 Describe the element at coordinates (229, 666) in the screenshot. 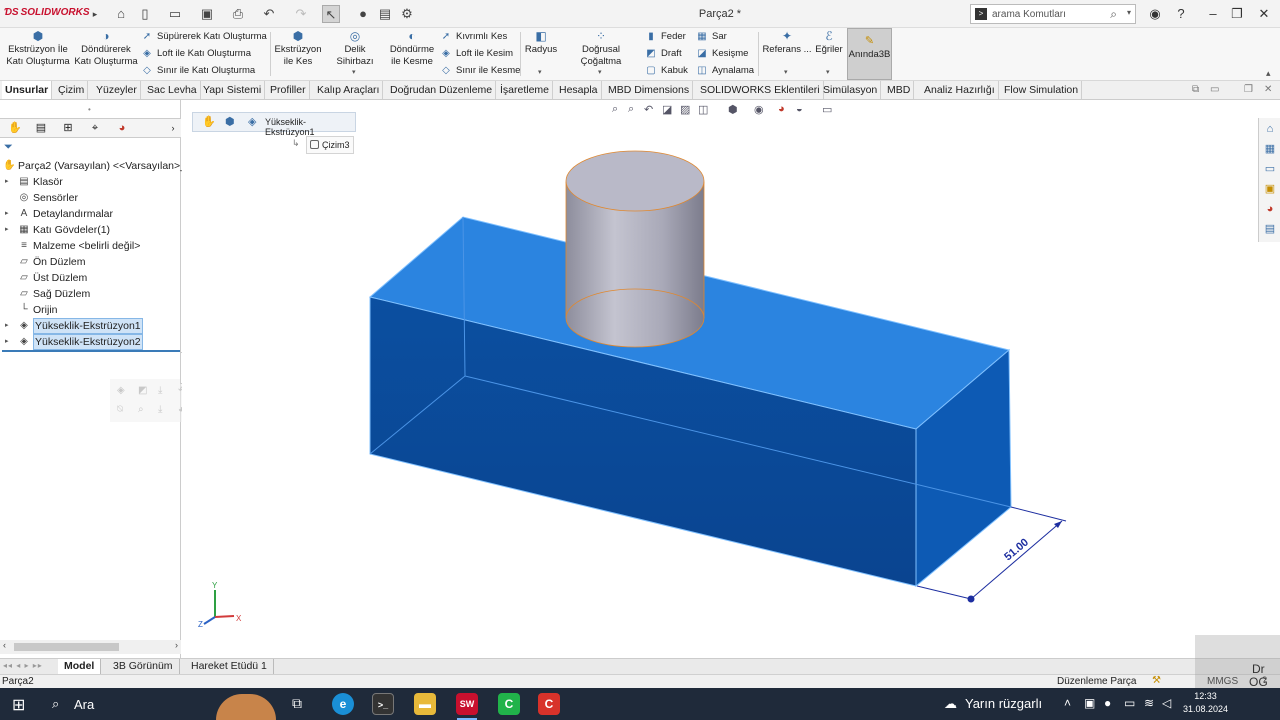

I see `tab-motion-study: Hareket Etüdü 1` at that location.